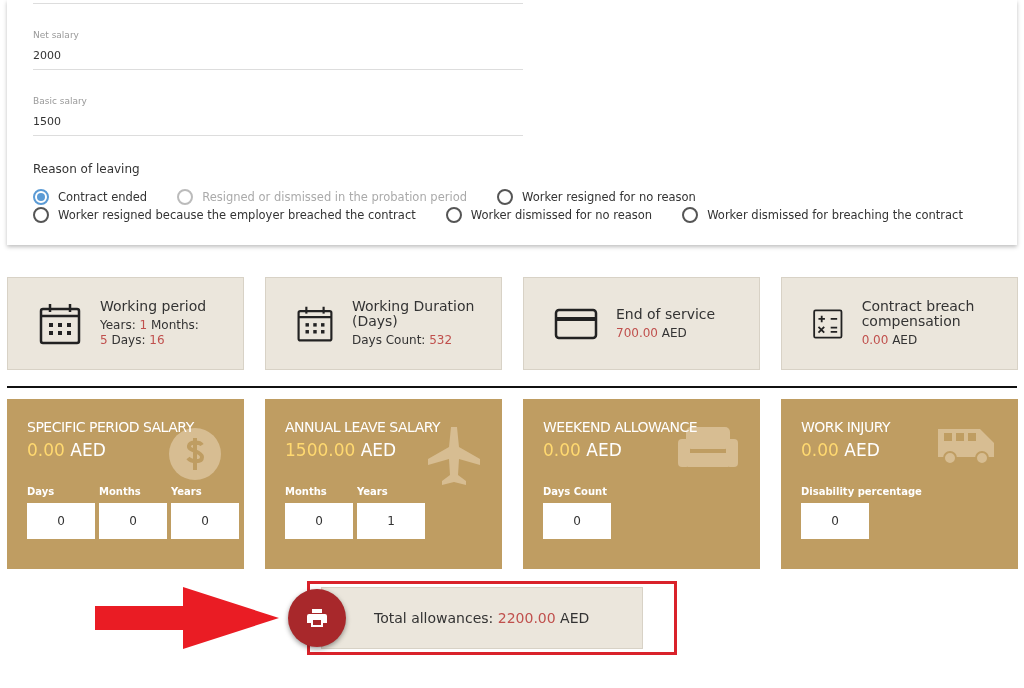 The width and height of the screenshot is (1024, 688). What do you see at coordinates (482, 618) in the screenshot?
I see `total-text: Total allowances: 2200.00 AED` at bounding box center [482, 618].